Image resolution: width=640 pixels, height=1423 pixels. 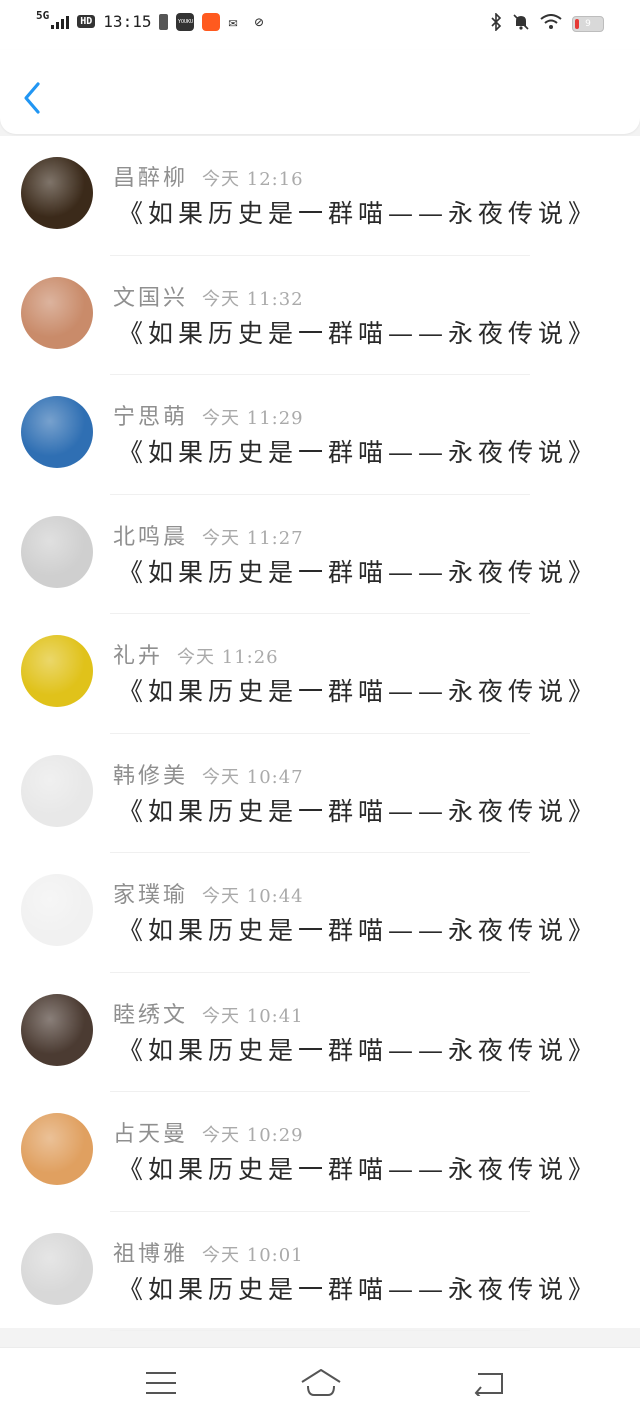 I want to click on home-icon, so click(x=321, y=1382).